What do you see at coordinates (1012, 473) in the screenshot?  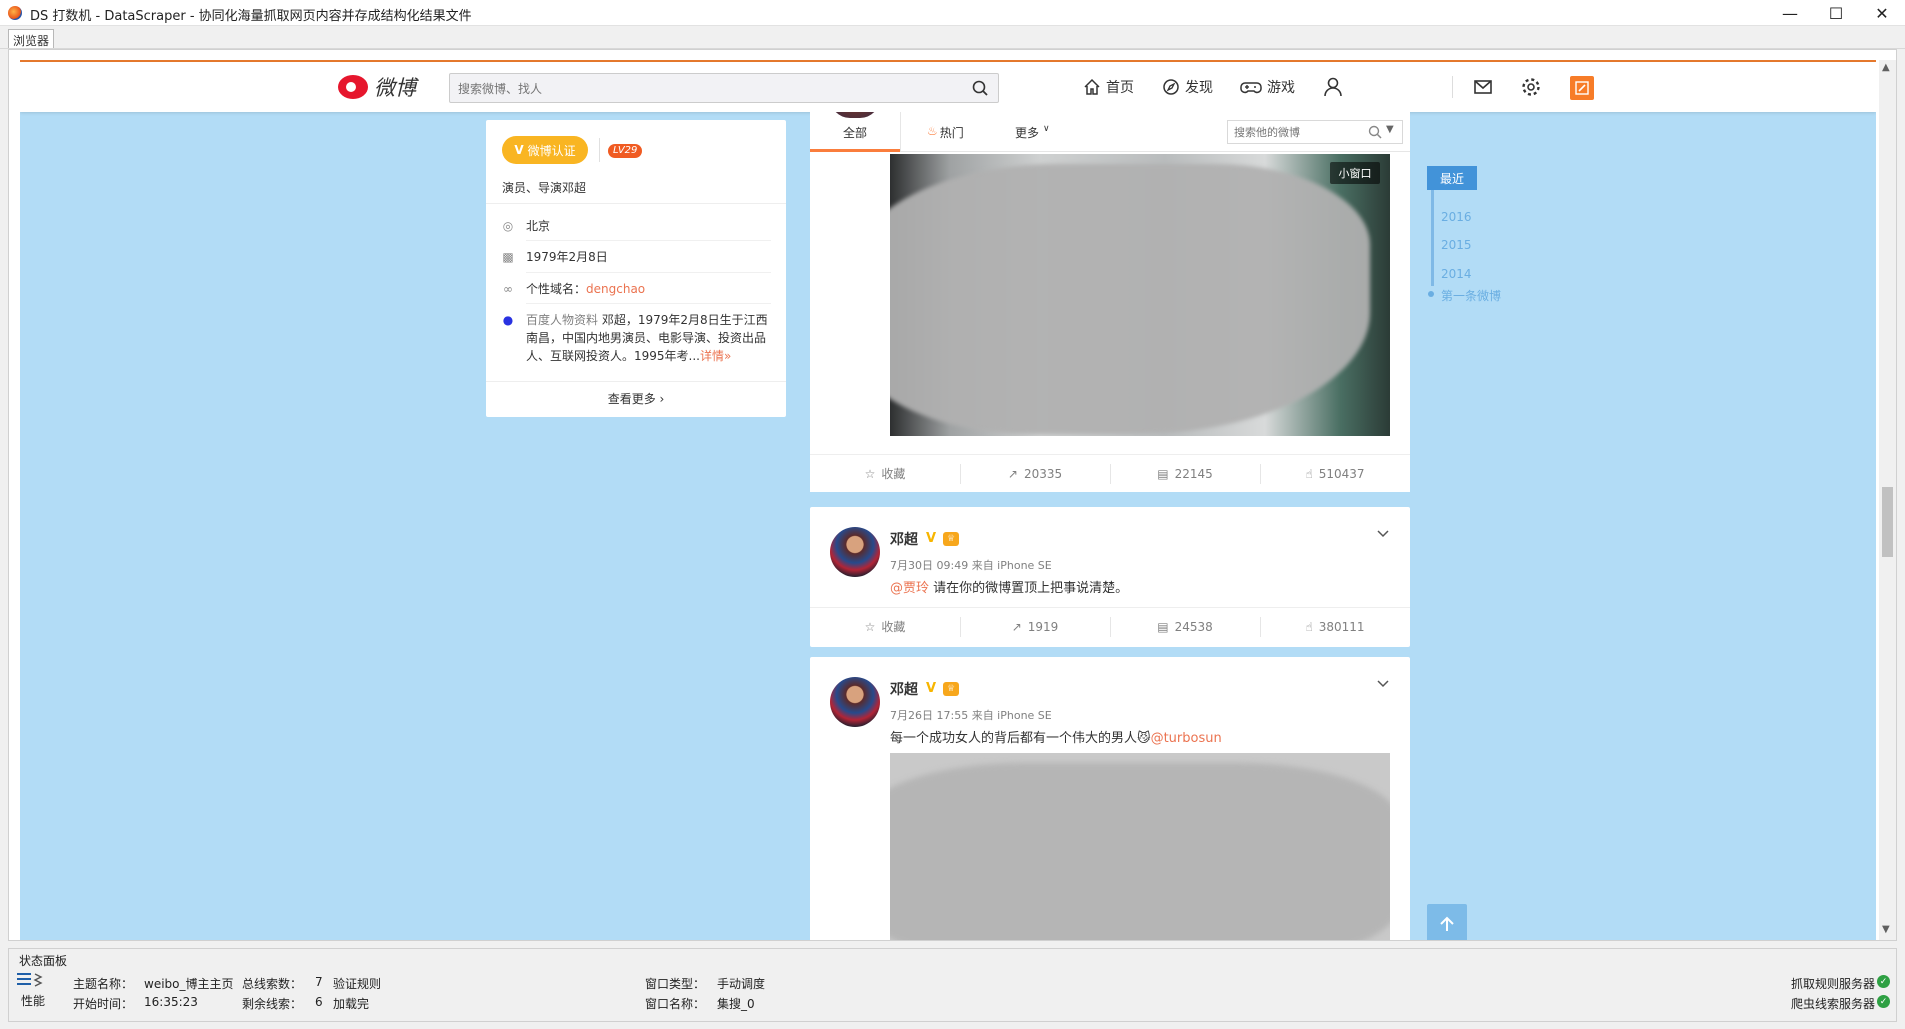 I see `repost-icon: ↗` at bounding box center [1012, 473].